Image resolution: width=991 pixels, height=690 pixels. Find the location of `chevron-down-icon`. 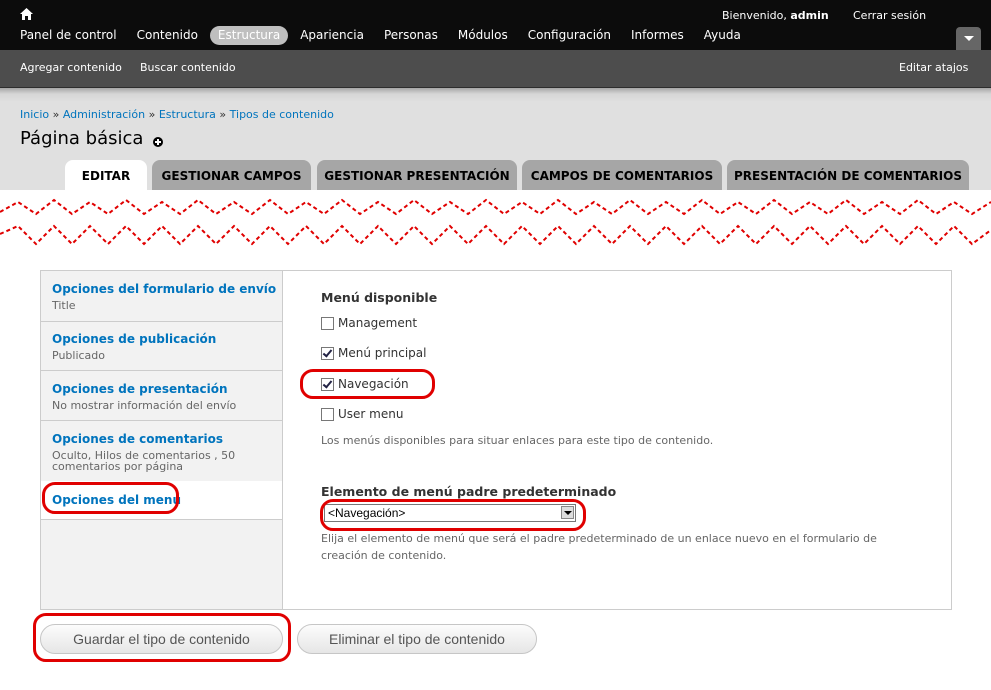

chevron-down-icon is located at coordinates (567, 512).